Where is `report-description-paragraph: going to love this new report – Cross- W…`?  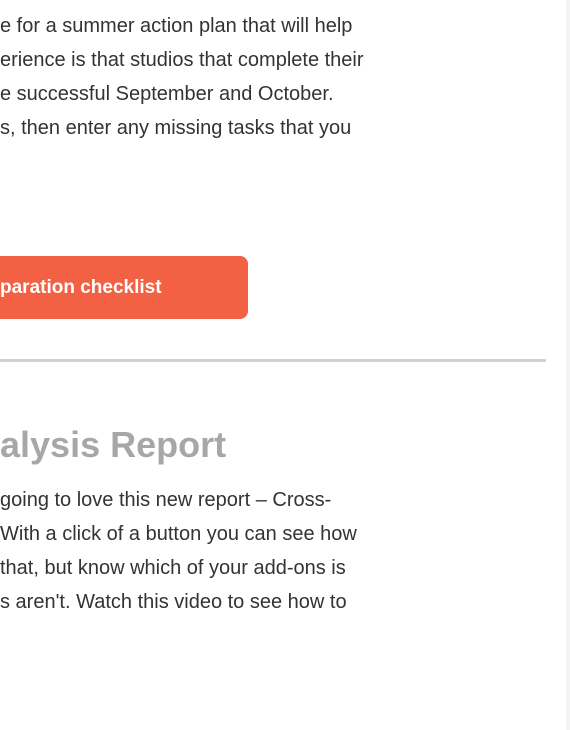
report-description-paragraph: going to love this new report – Cross- W… is located at coordinates (178, 551).